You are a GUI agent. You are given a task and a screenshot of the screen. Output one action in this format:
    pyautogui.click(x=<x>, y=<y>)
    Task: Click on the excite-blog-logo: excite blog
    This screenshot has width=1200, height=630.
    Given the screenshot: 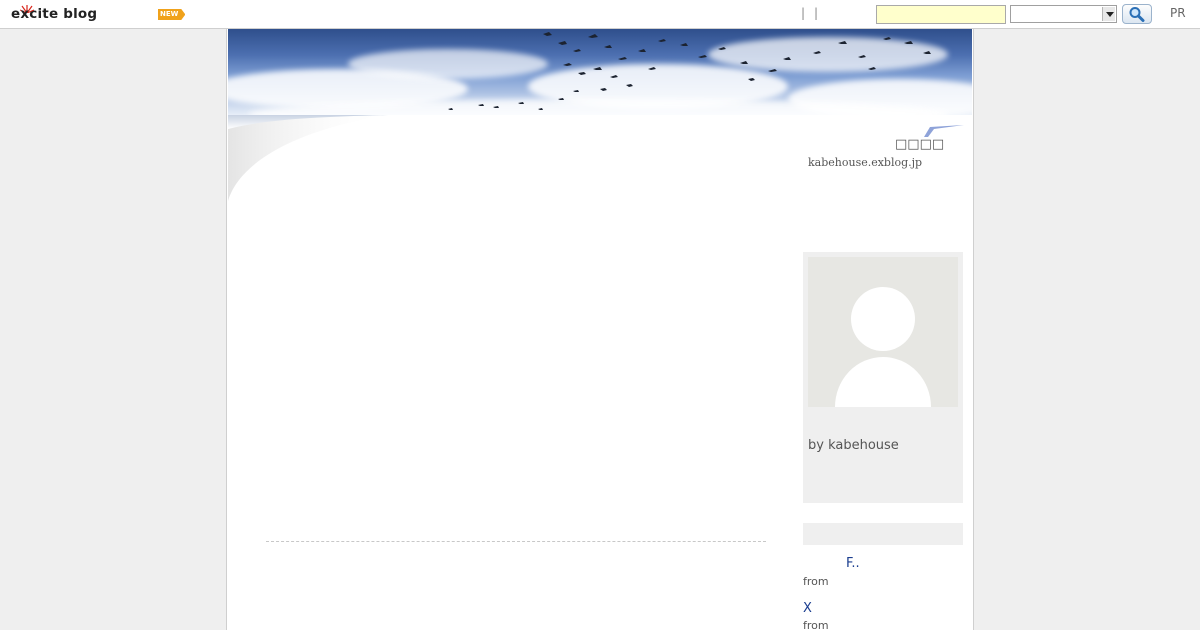 What is the action you would take?
    pyautogui.click(x=54, y=14)
    